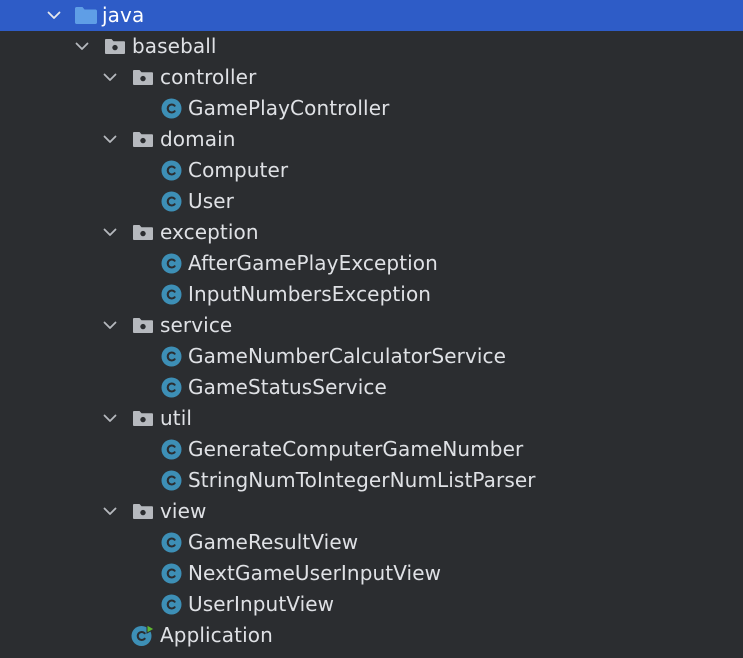  Describe the element at coordinates (261, 604) in the screenshot. I see `tree-node-label: UserInputView` at that location.